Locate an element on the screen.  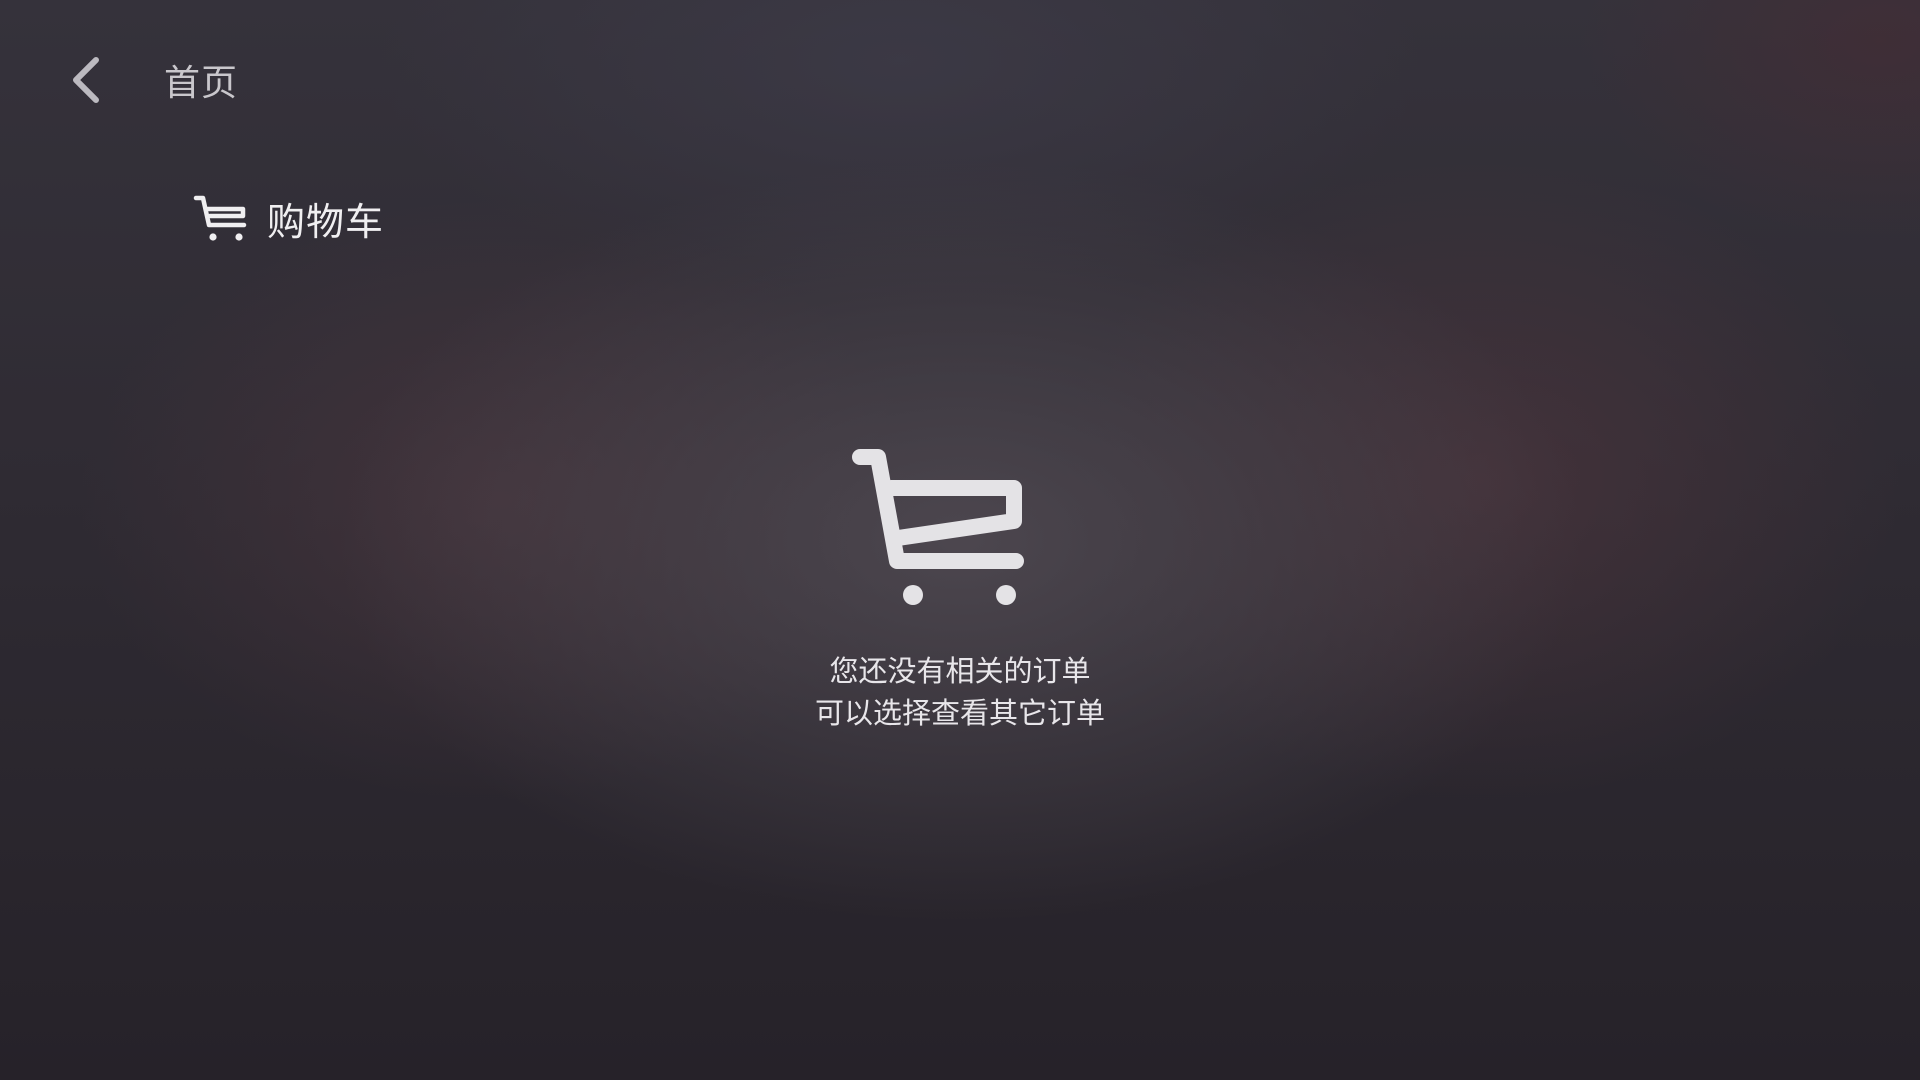
shopping-cart-heading: 购物车 is located at coordinates (288, 218).